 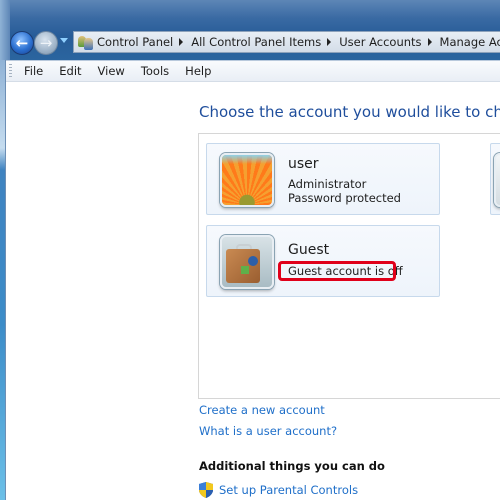 What do you see at coordinates (155, 71) in the screenshot?
I see `menu-tools: Tools` at bounding box center [155, 71].